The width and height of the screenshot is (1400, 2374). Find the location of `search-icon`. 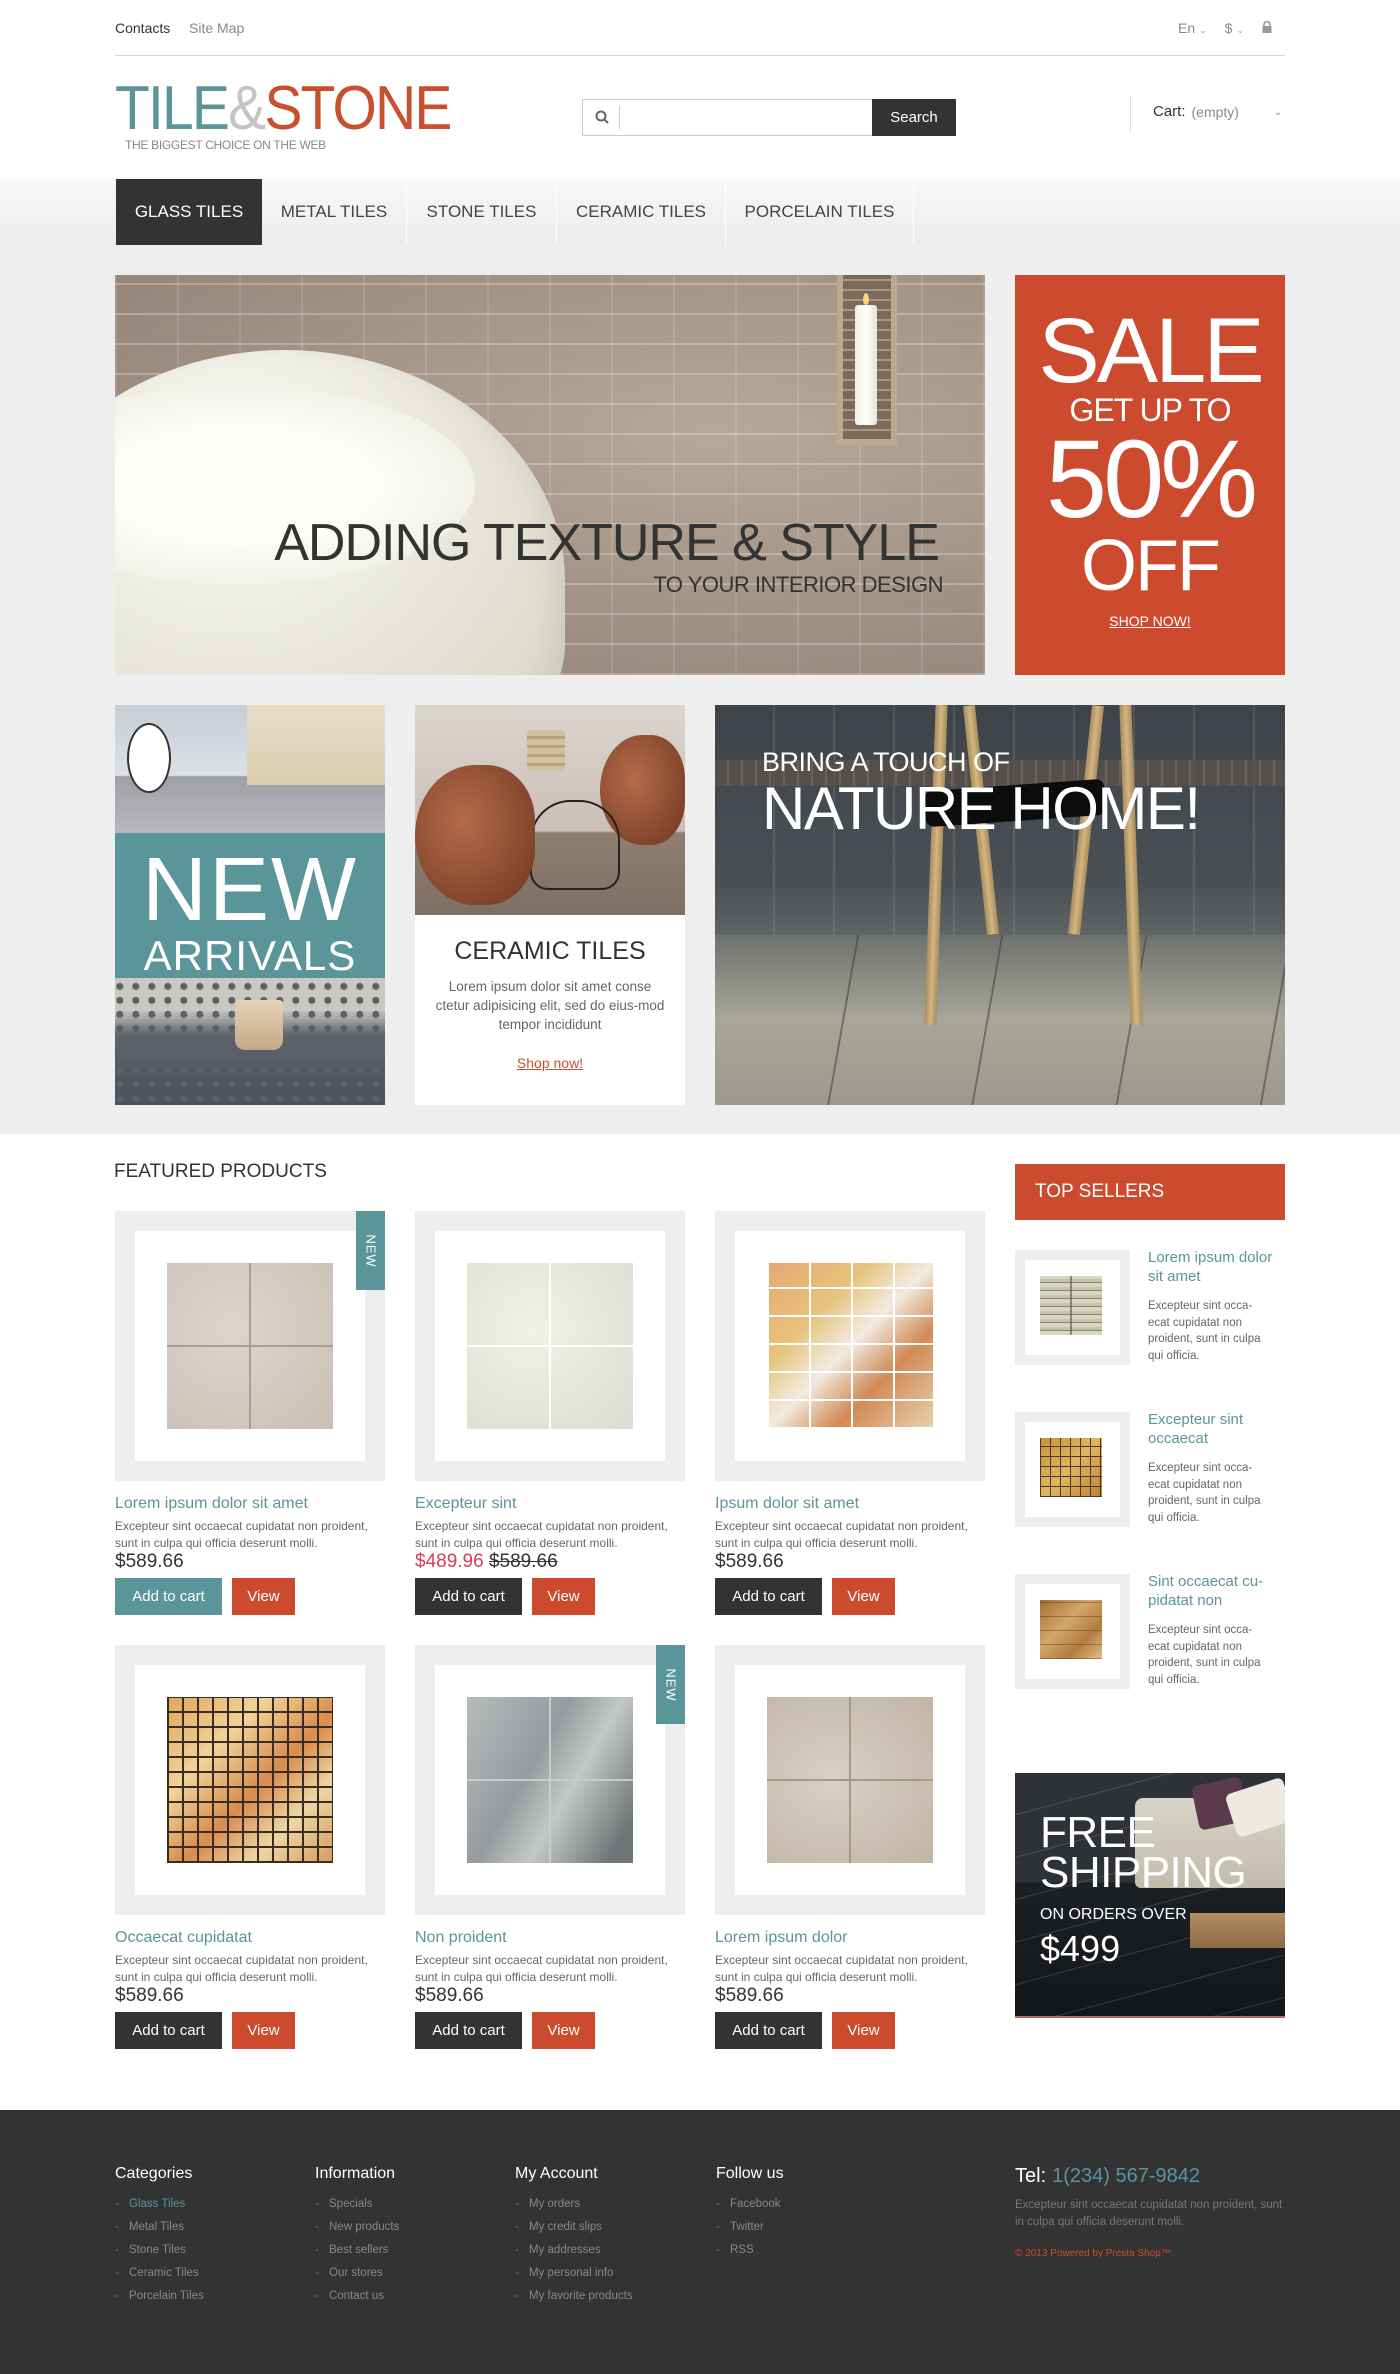

search-icon is located at coordinates (602, 117).